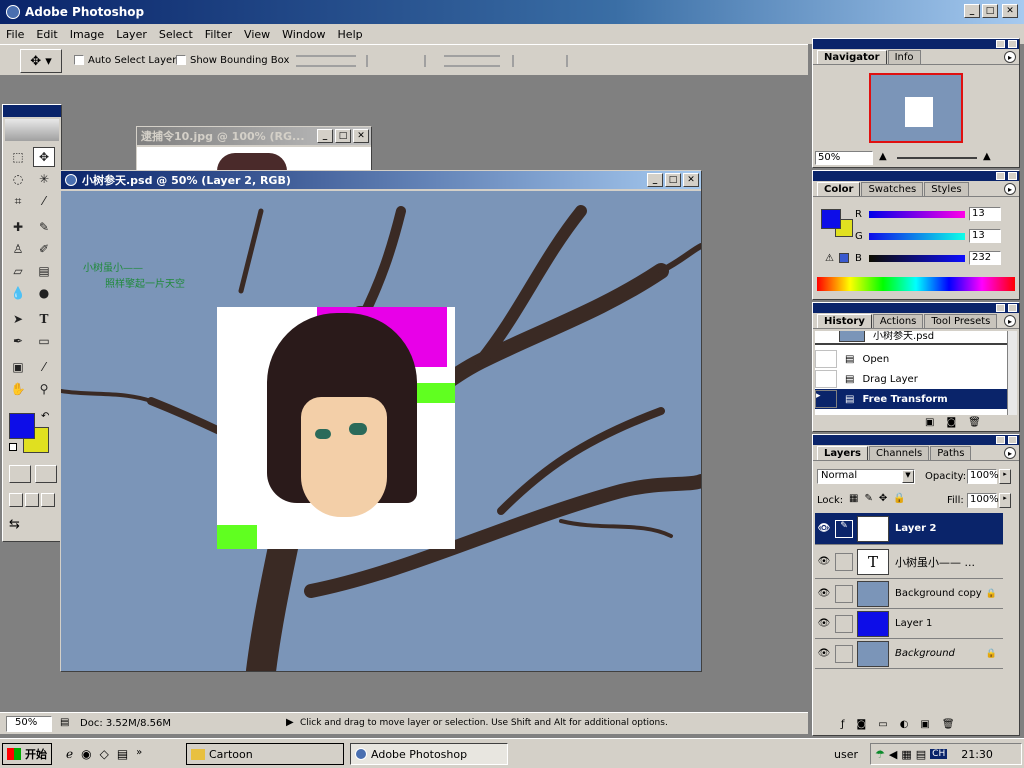 The image size is (1024, 768). Describe the element at coordinates (27, 754) in the screenshot. I see `start-button: 开始` at that location.